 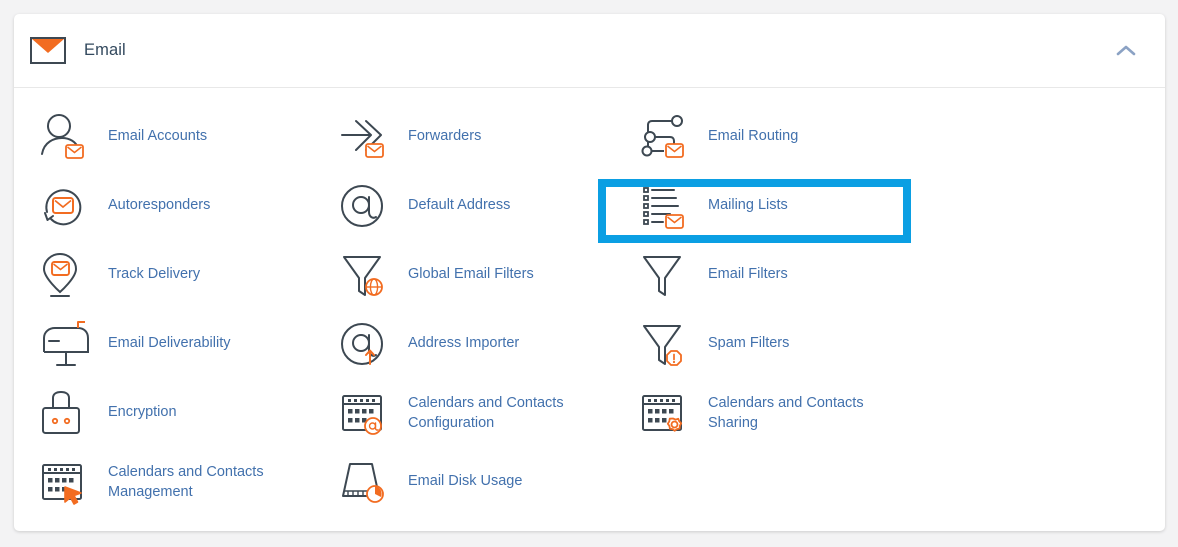 What do you see at coordinates (182, 412) in the screenshot?
I see `feature-item-encryption: Encryption` at bounding box center [182, 412].